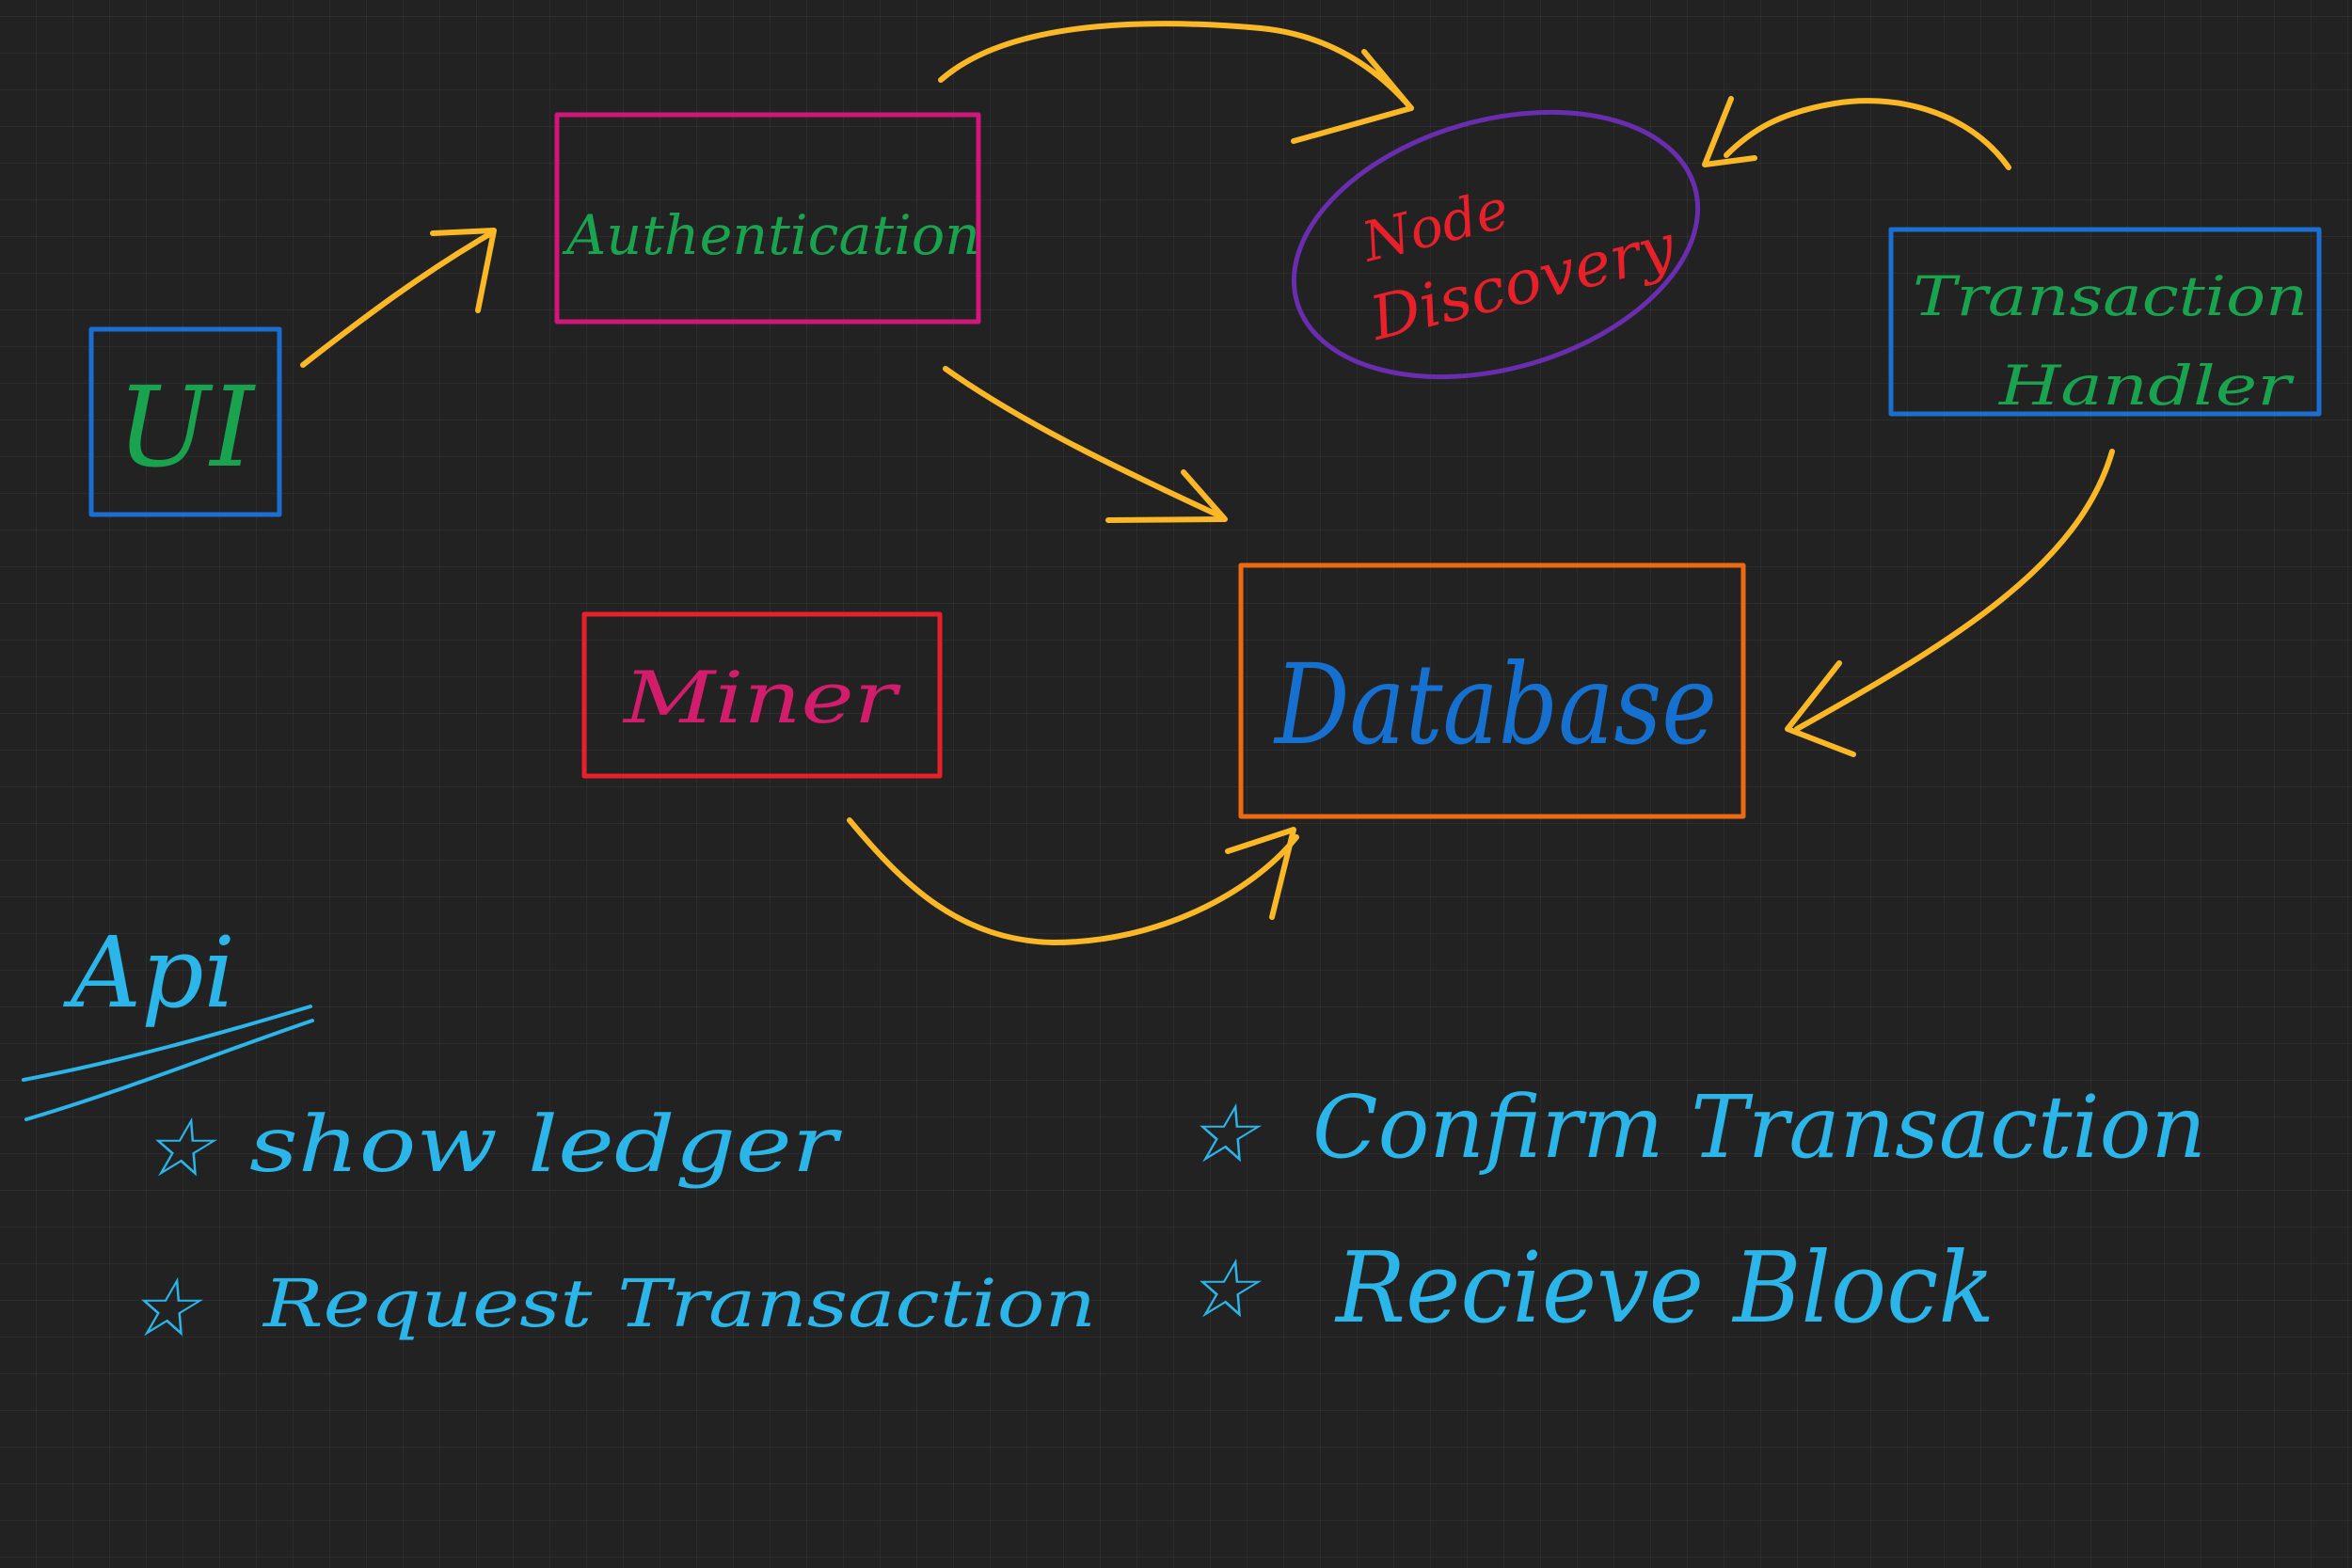 This screenshot has height=1568, width=2352. Describe the element at coordinates (186, 427) in the screenshot. I see `ui-label: UI` at that location.